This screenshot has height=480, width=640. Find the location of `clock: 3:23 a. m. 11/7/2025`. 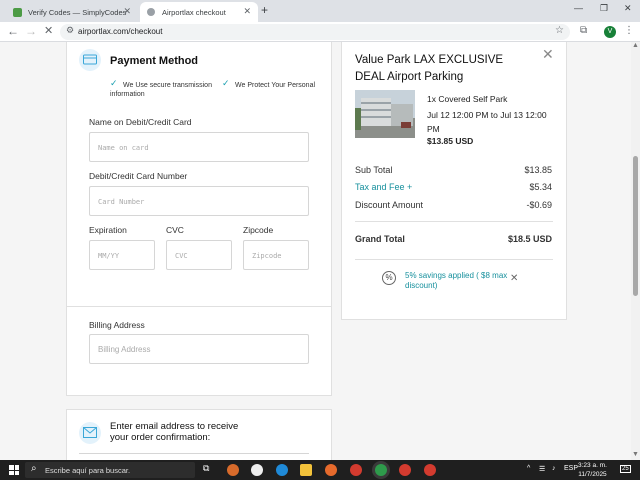

clock: 3:23 a. m. 11/7/2025 is located at coordinates (592, 470).